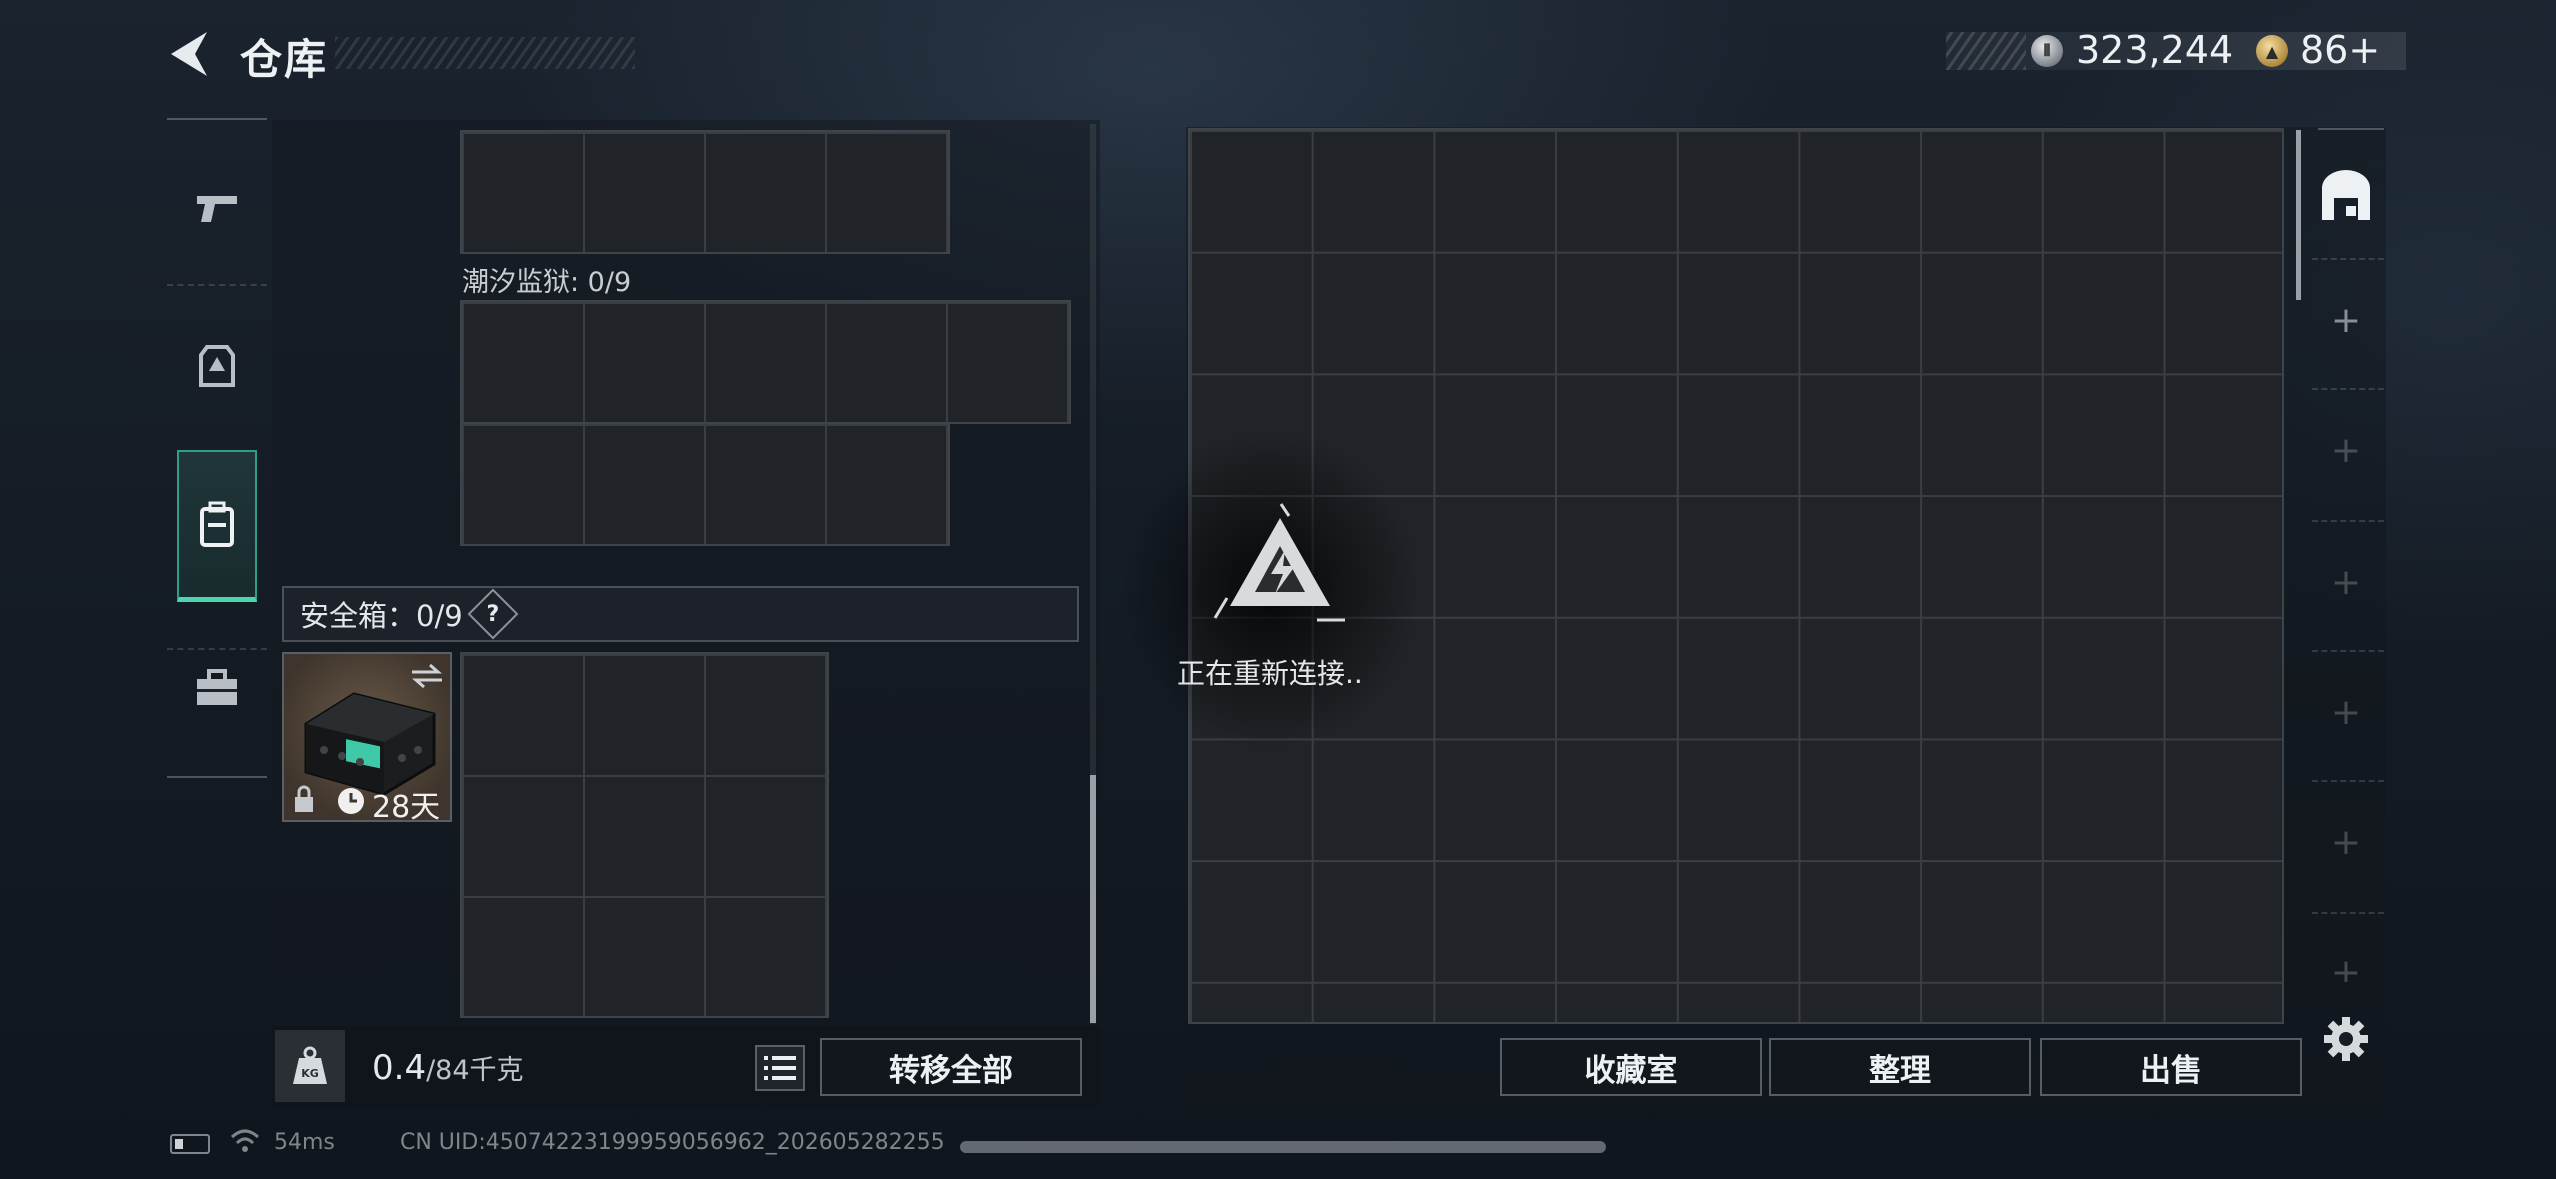 The height and width of the screenshot is (1179, 2556). Describe the element at coordinates (2351, 129) in the screenshot. I see `storage-tabs-divider` at that location.